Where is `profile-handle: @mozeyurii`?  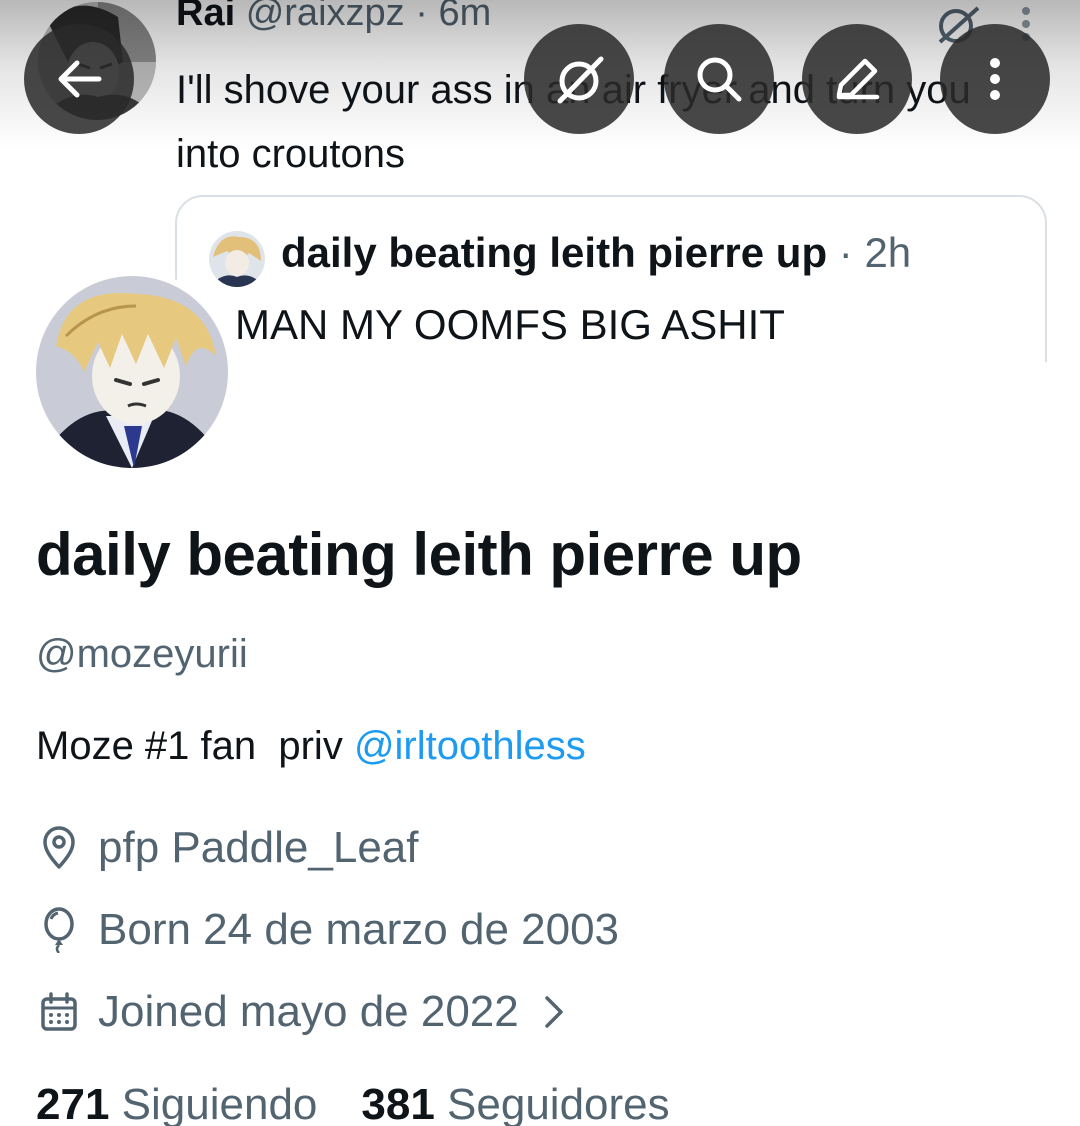 profile-handle: @mozeyurii is located at coordinates (142, 654).